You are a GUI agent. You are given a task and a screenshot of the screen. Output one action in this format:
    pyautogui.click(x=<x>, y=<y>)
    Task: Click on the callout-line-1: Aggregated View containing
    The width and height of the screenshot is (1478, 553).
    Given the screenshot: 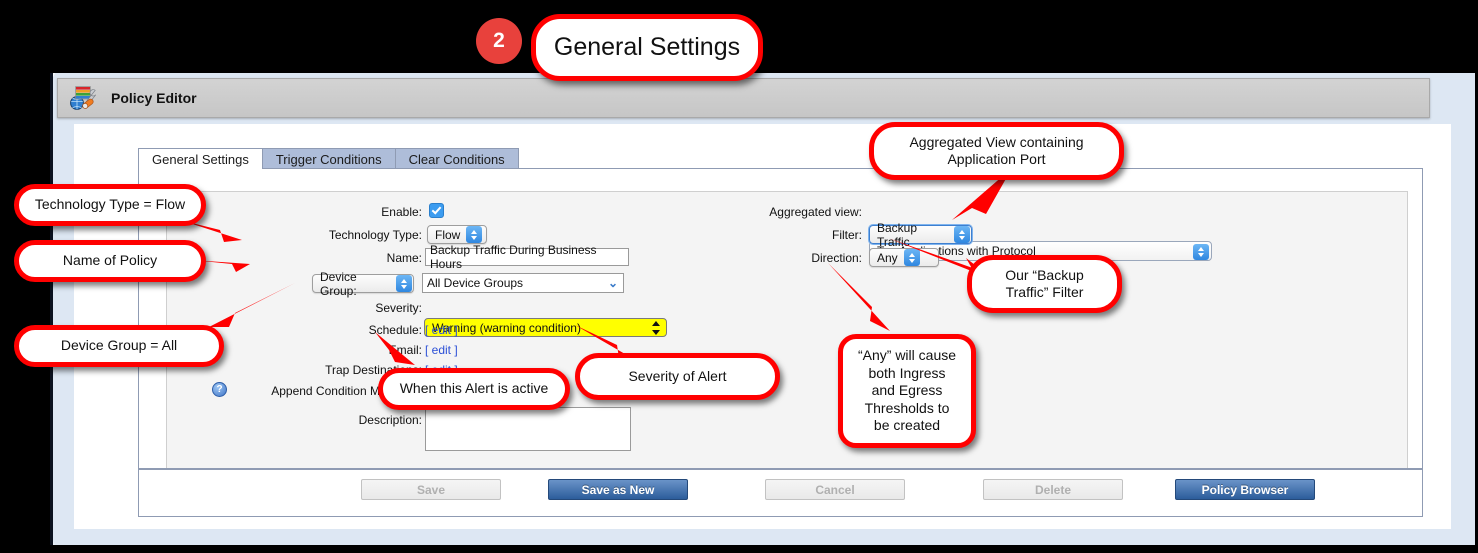 What is the action you would take?
    pyautogui.click(x=996, y=141)
    